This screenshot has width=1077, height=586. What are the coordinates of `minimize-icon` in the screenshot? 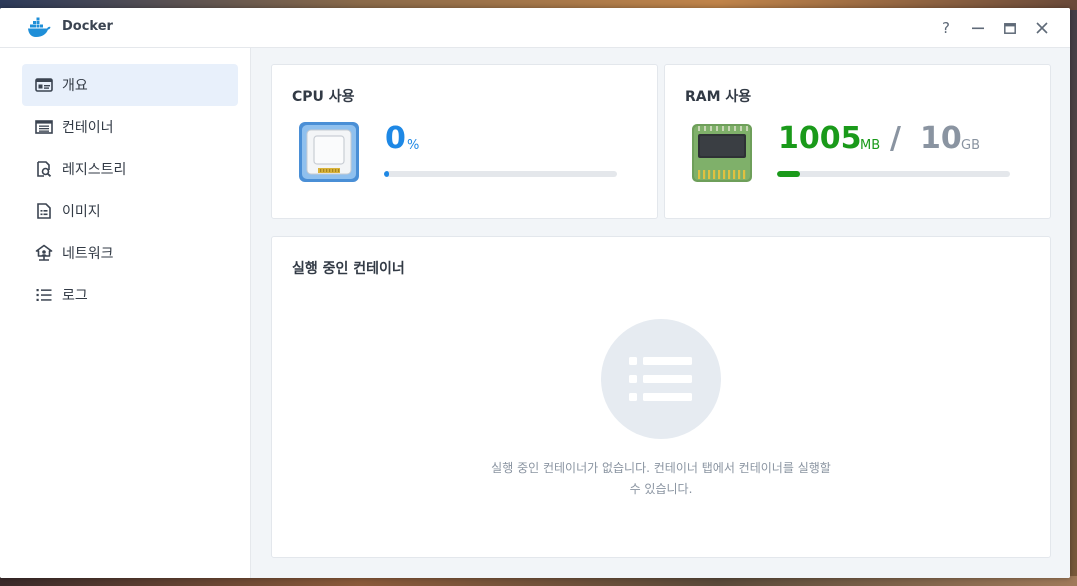 It's located at (978, 28).